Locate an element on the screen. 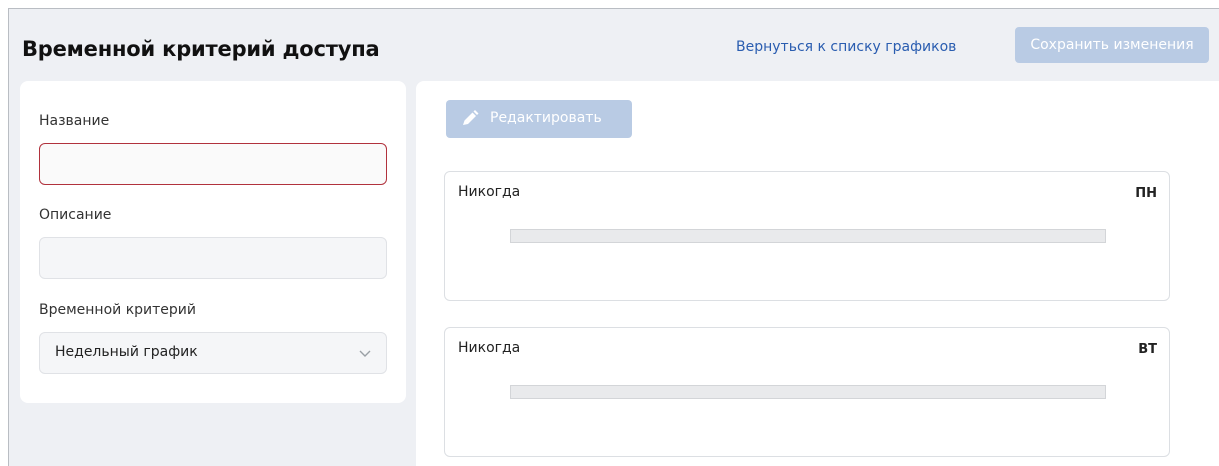  pencil-icon is located at coordinates (471, 117).